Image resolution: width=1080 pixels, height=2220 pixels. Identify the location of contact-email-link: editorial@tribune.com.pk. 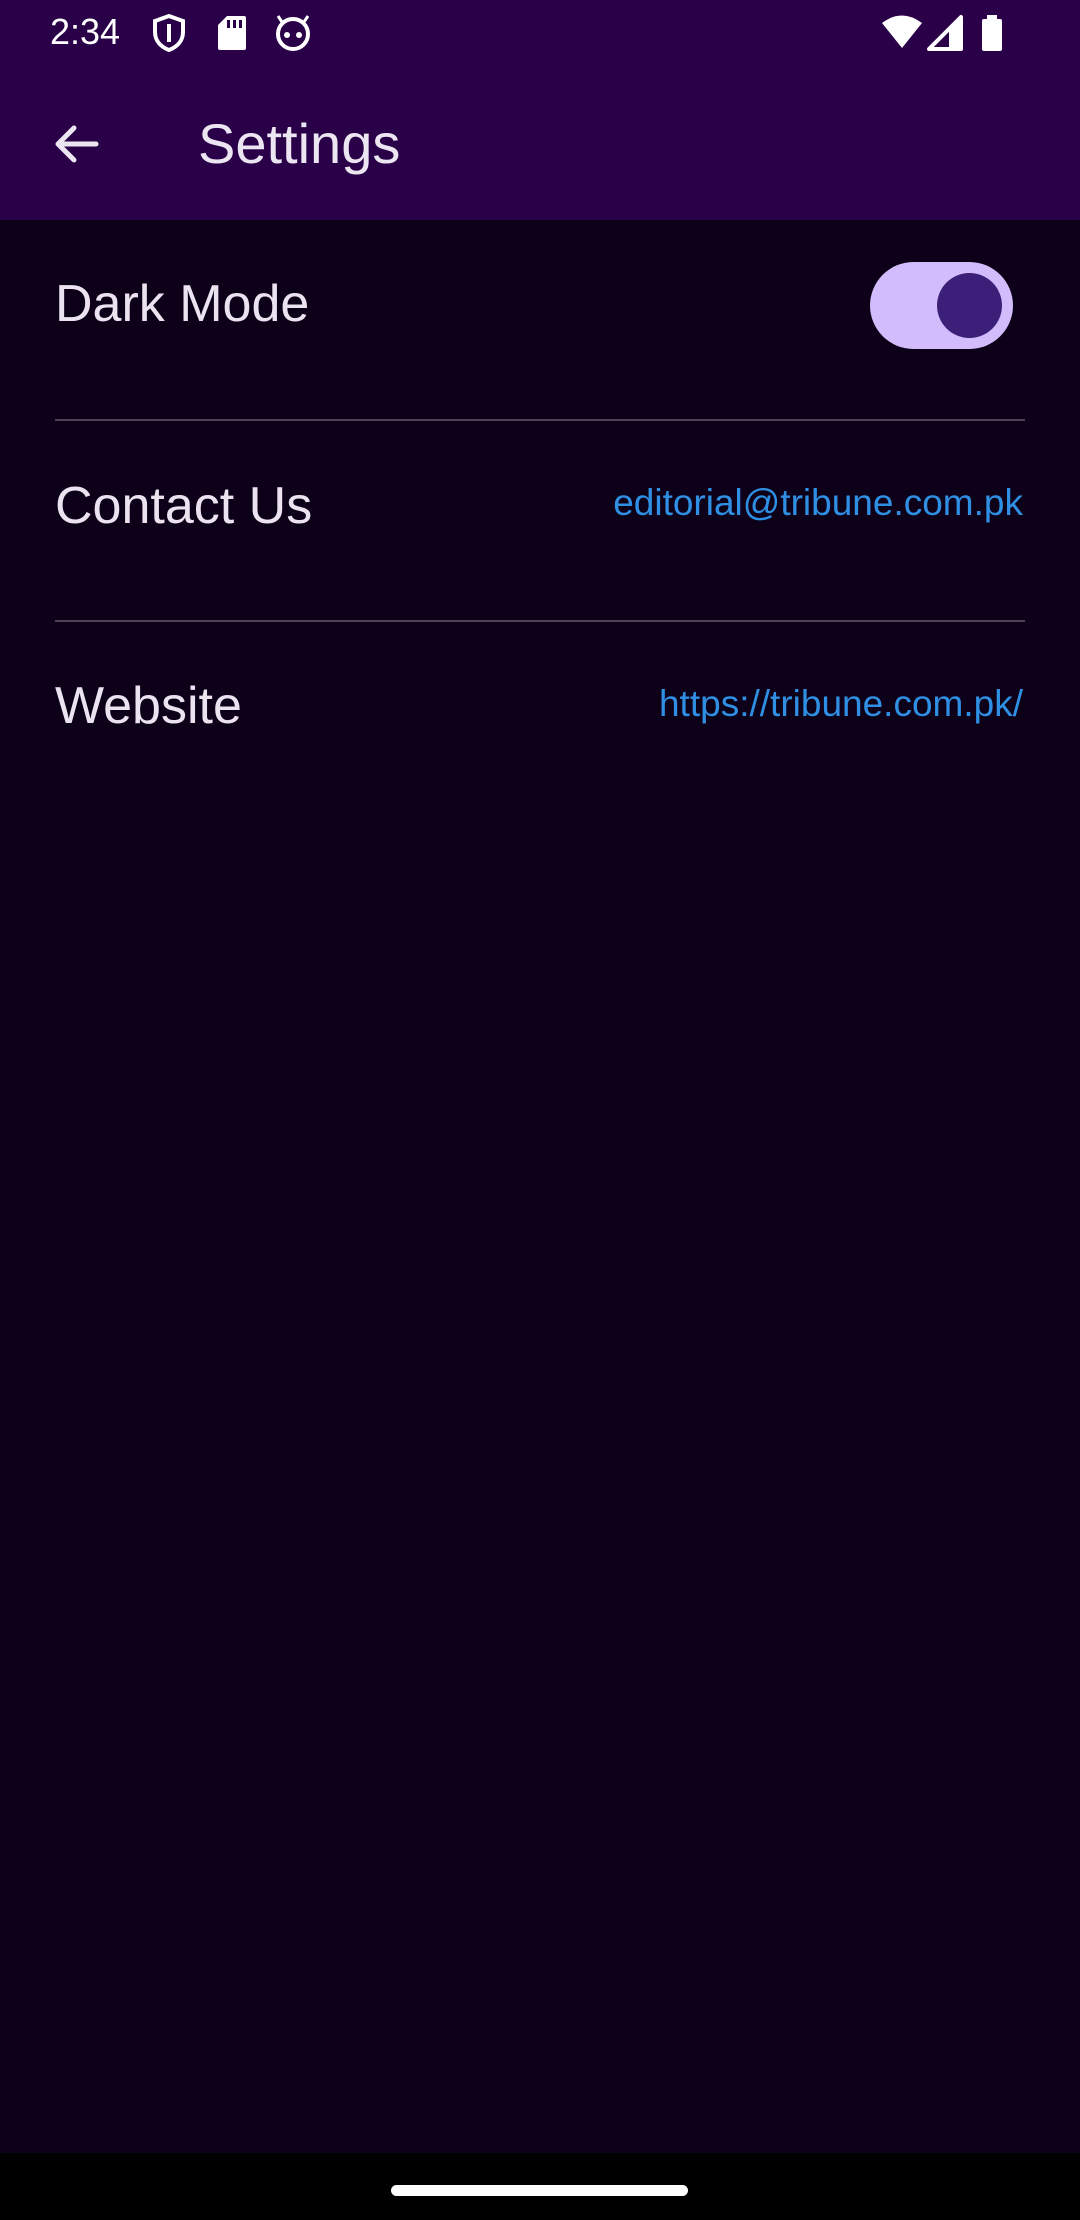
(818, 503).